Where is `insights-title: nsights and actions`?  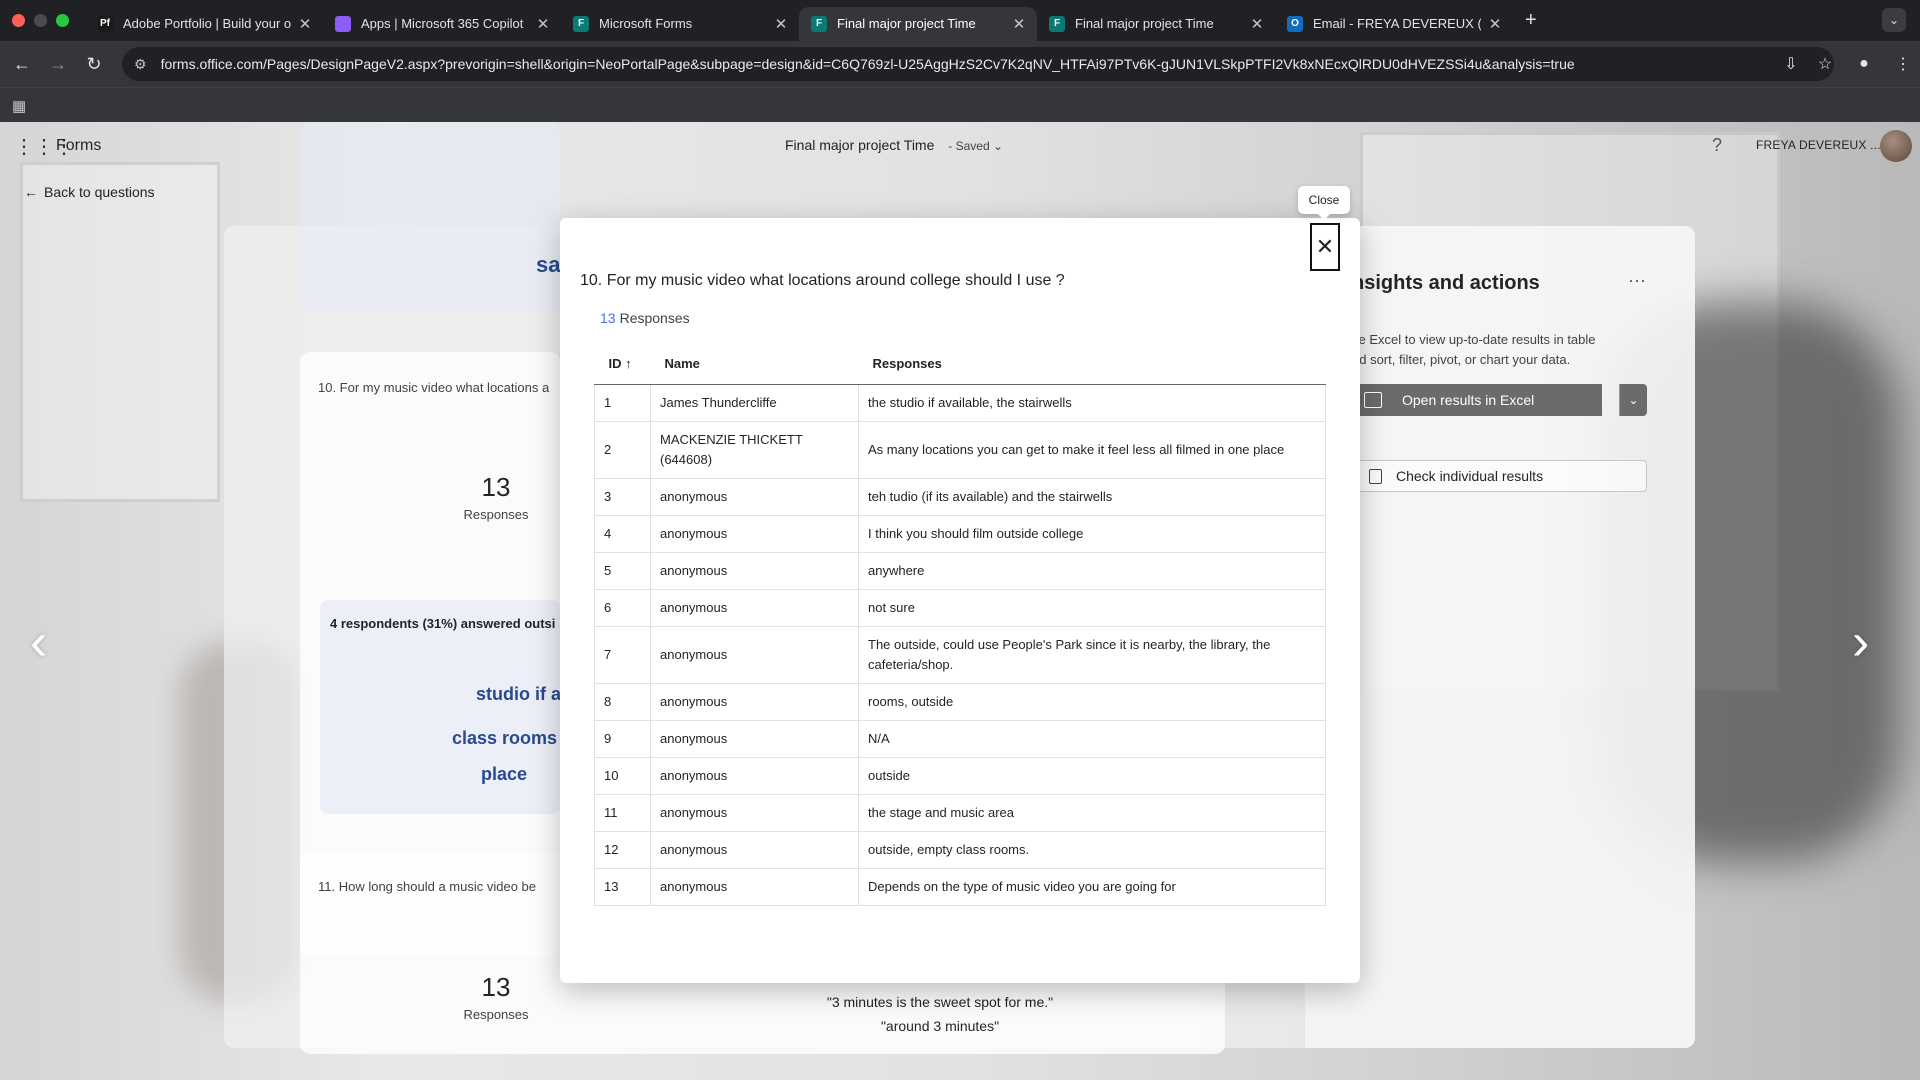
insights-title: nsights and actions is located at coordinates (1446, 283).